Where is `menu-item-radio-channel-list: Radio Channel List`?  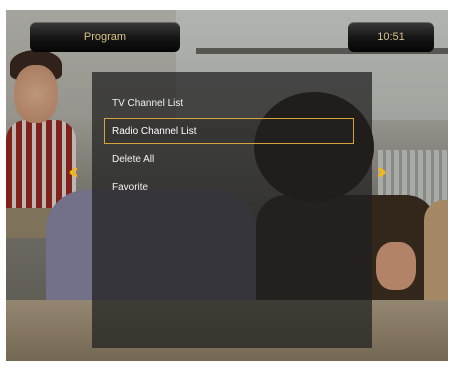 menu-item-radio-channel-list: Radio Channel List is located at coordinates (229, 131).